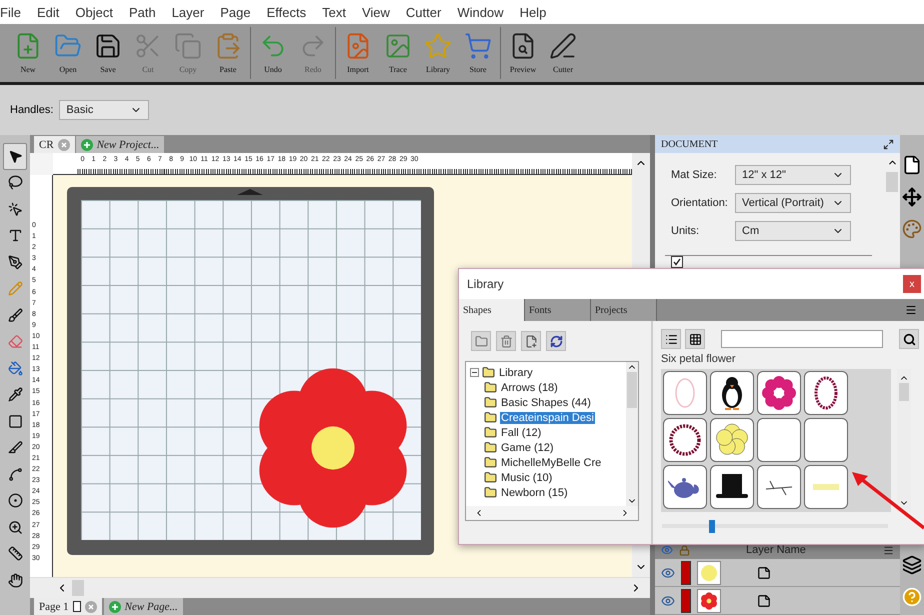  Describe the element at coordinates (478, 53) in the screenshot. I see `toolbar-button: Store` at that location.